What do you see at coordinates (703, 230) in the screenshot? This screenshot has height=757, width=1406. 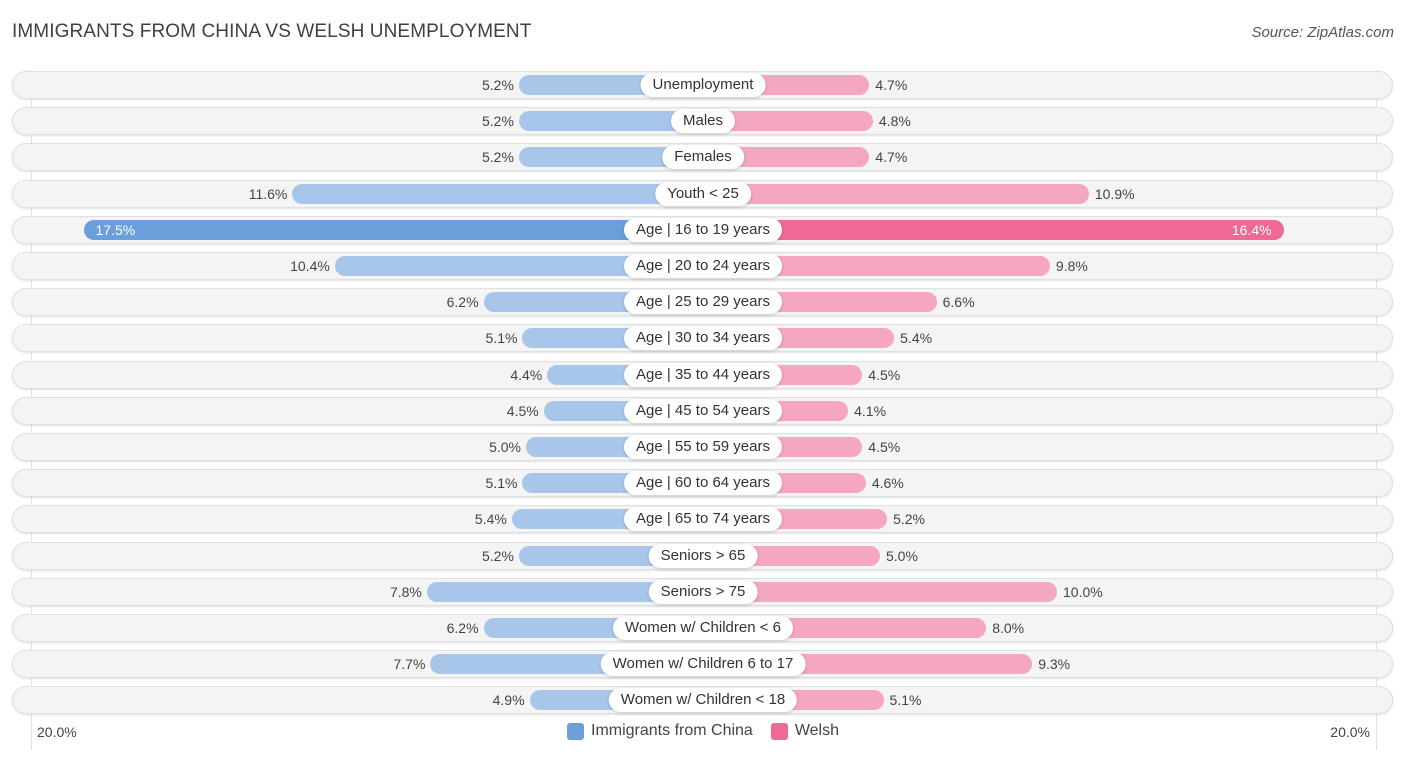 I see `category-label: Age | 16 to 19 years` at bounding box center [703, 230].